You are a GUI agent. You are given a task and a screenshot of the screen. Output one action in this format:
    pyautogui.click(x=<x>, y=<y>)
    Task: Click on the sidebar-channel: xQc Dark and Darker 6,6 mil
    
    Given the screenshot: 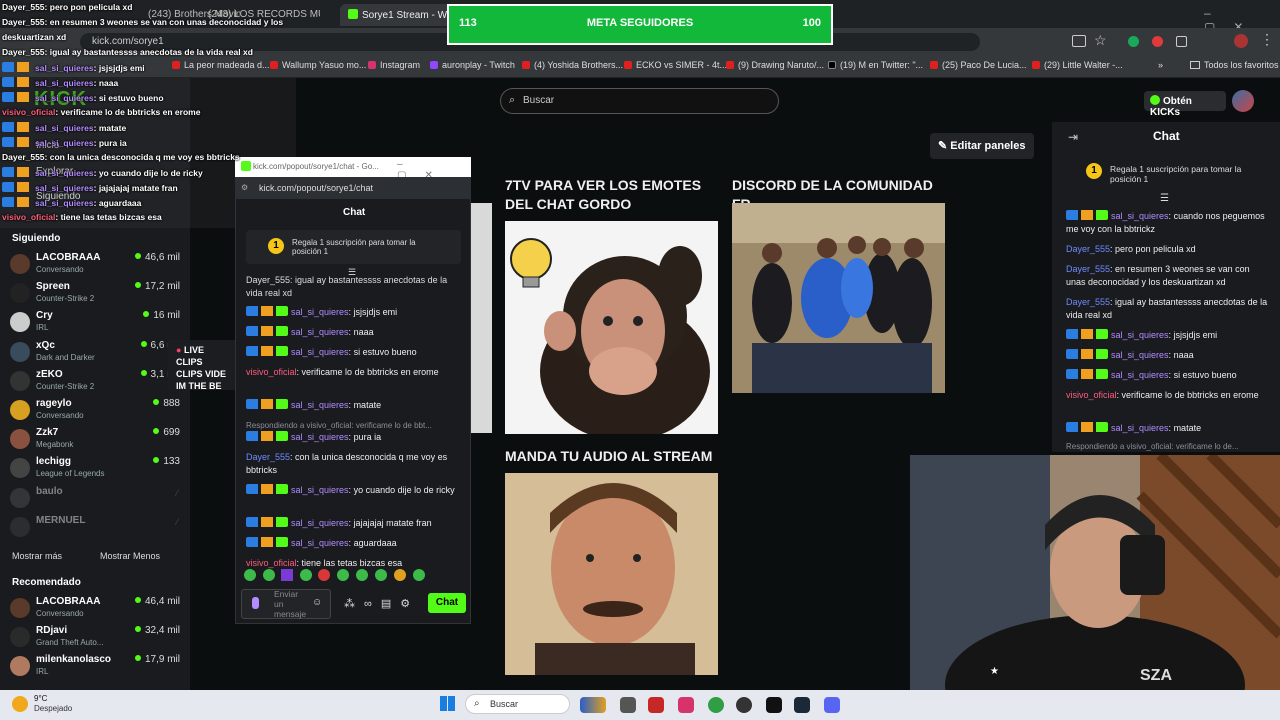 What is the action you would take?
    pyautogui.click(x=95, y=354)
    